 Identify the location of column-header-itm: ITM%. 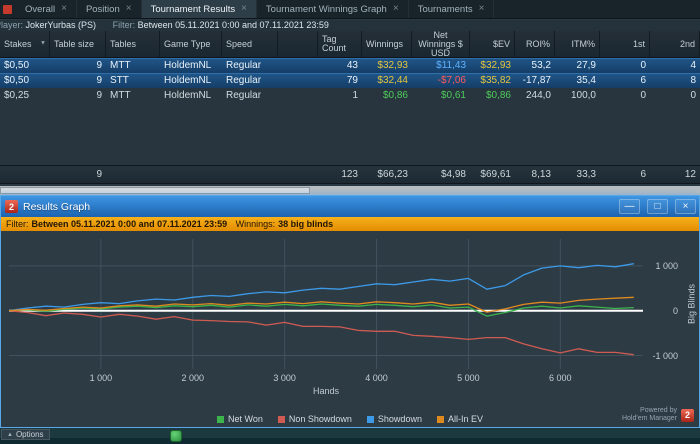
(577, 44).